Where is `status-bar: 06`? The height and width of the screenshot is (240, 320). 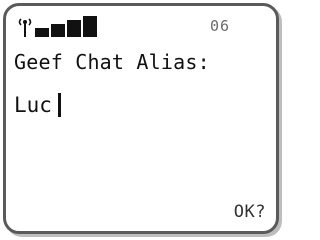 status-bar: 06 is located at coordinates (142, 27).